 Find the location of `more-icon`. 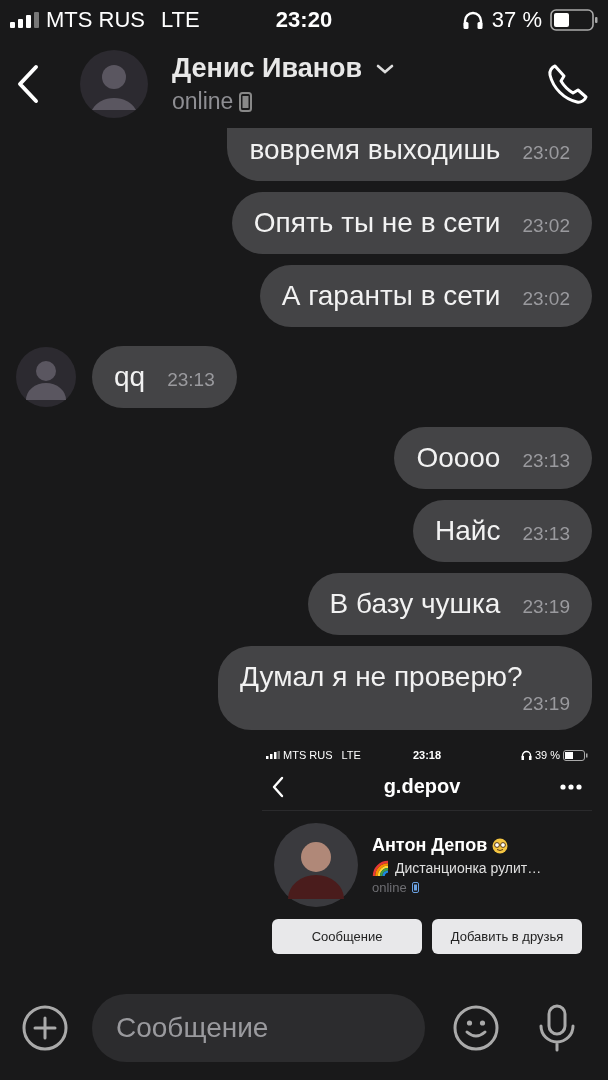

more-icon is located at coordinates (571, 786).